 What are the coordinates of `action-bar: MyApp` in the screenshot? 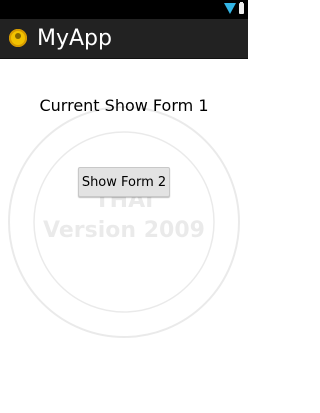 It's located at (124, 39).